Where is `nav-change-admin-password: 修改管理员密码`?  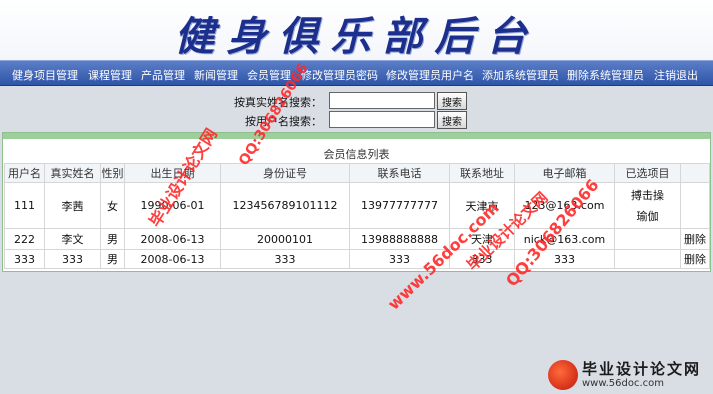 nav-change-admin-password: 修改管理员密码 is located at coordinates (339, 75).